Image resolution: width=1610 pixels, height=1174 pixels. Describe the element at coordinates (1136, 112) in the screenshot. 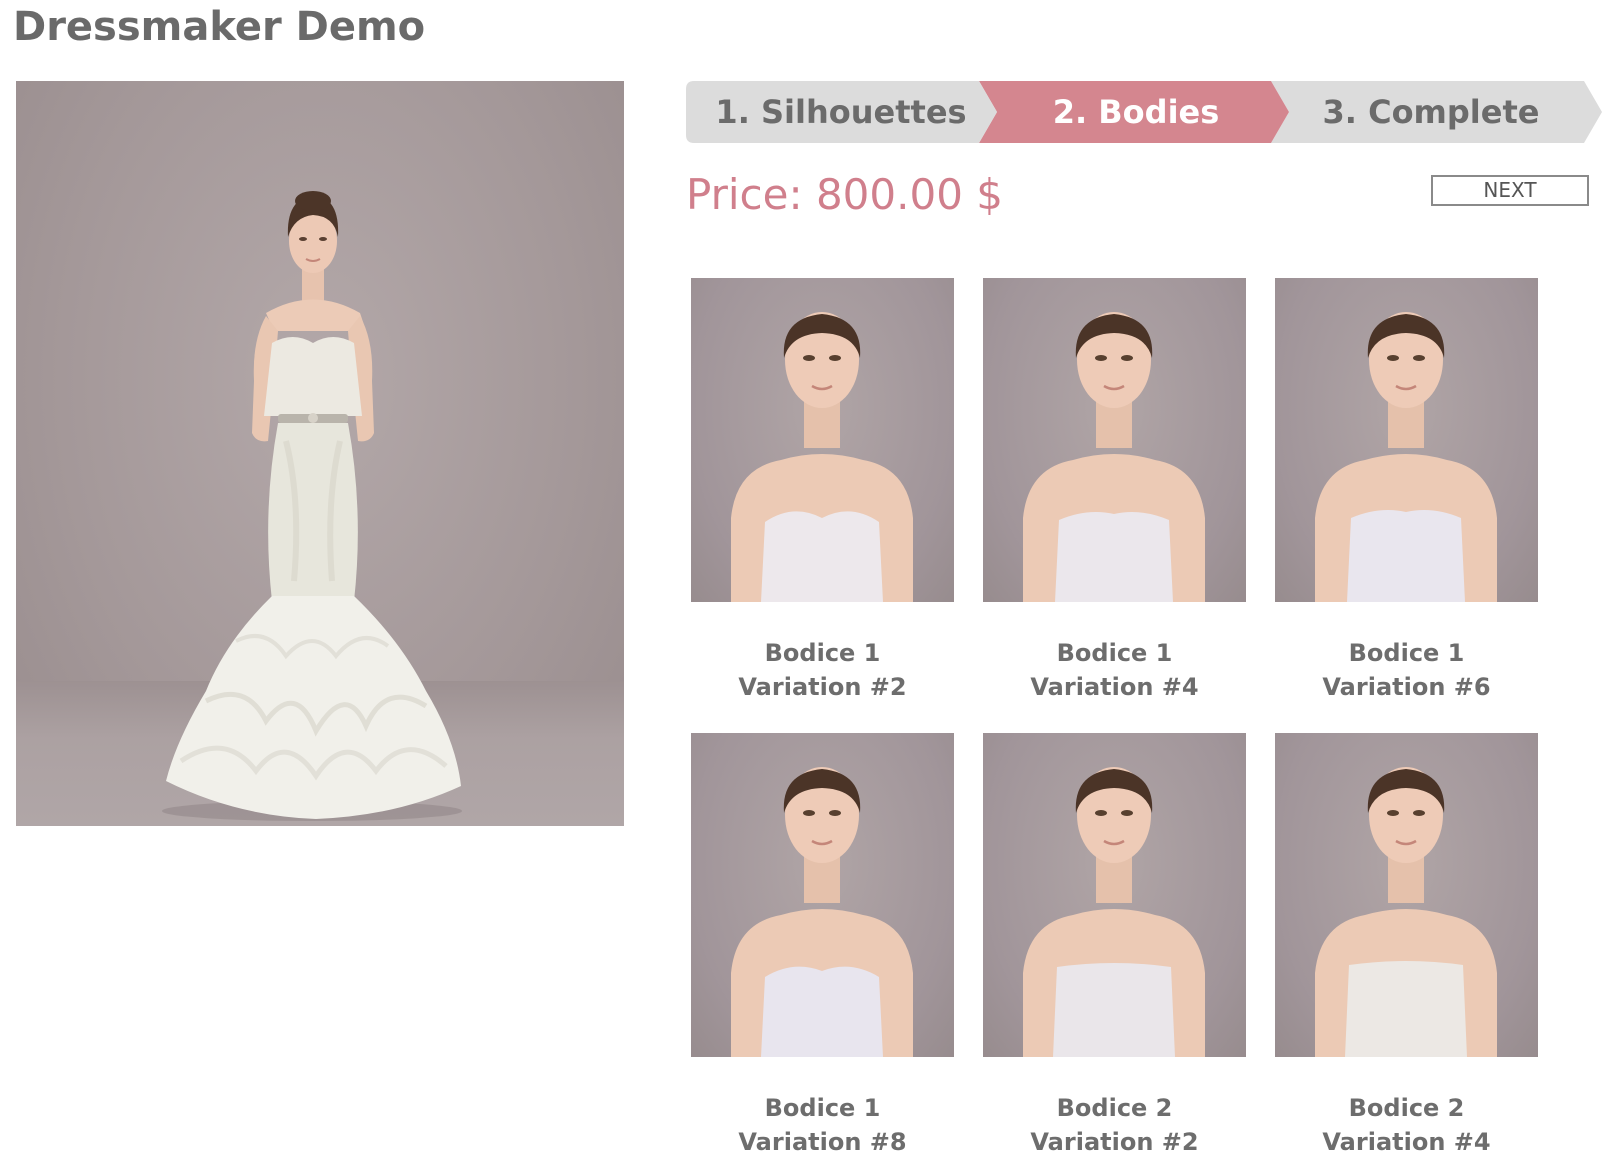

I see `step-bodies-tab: 2. Bodies` at that location.